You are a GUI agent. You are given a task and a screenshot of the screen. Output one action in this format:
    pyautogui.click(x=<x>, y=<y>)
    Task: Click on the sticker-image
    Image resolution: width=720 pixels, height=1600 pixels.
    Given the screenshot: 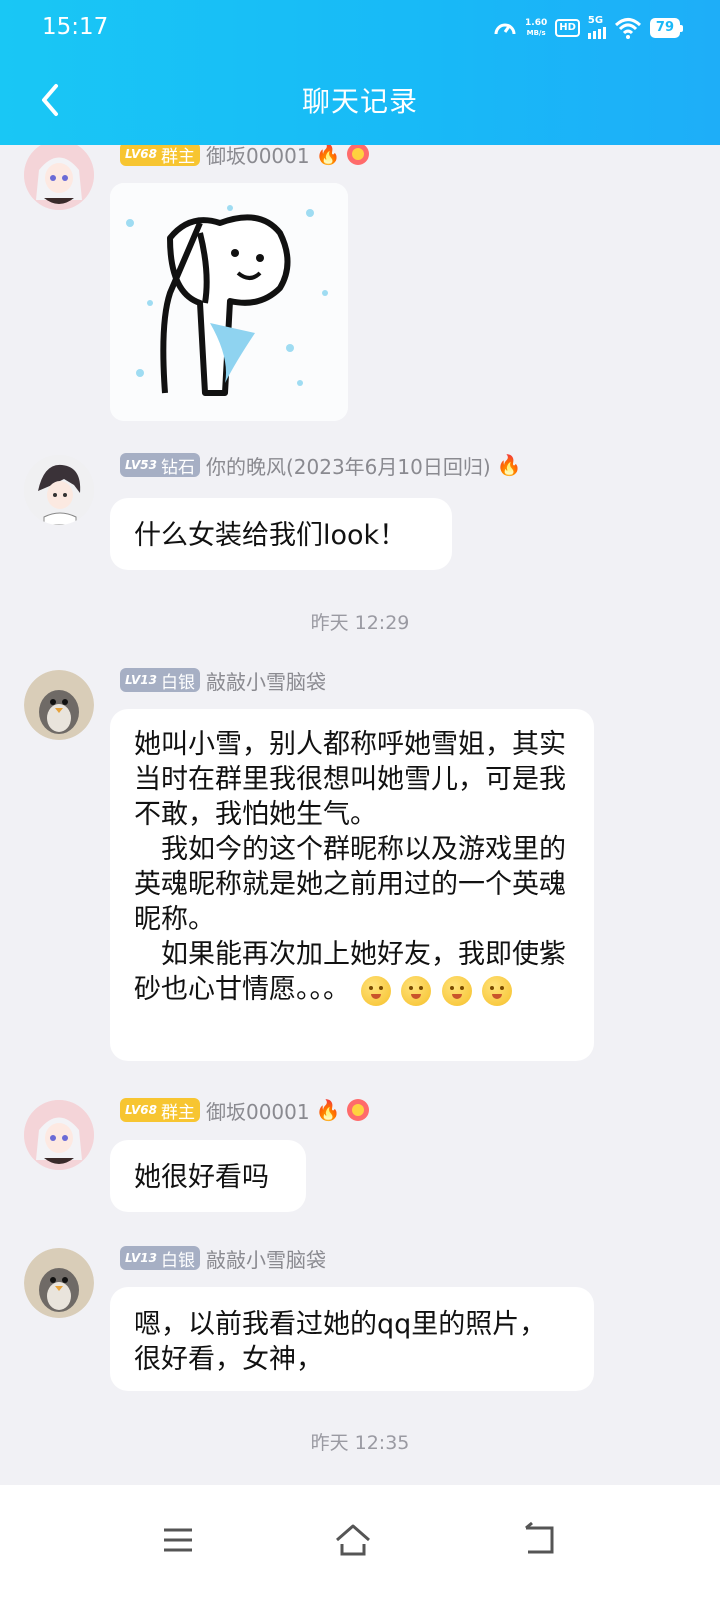 What is the action you would take?
    pyautogui.click(x=229, y=302)
    